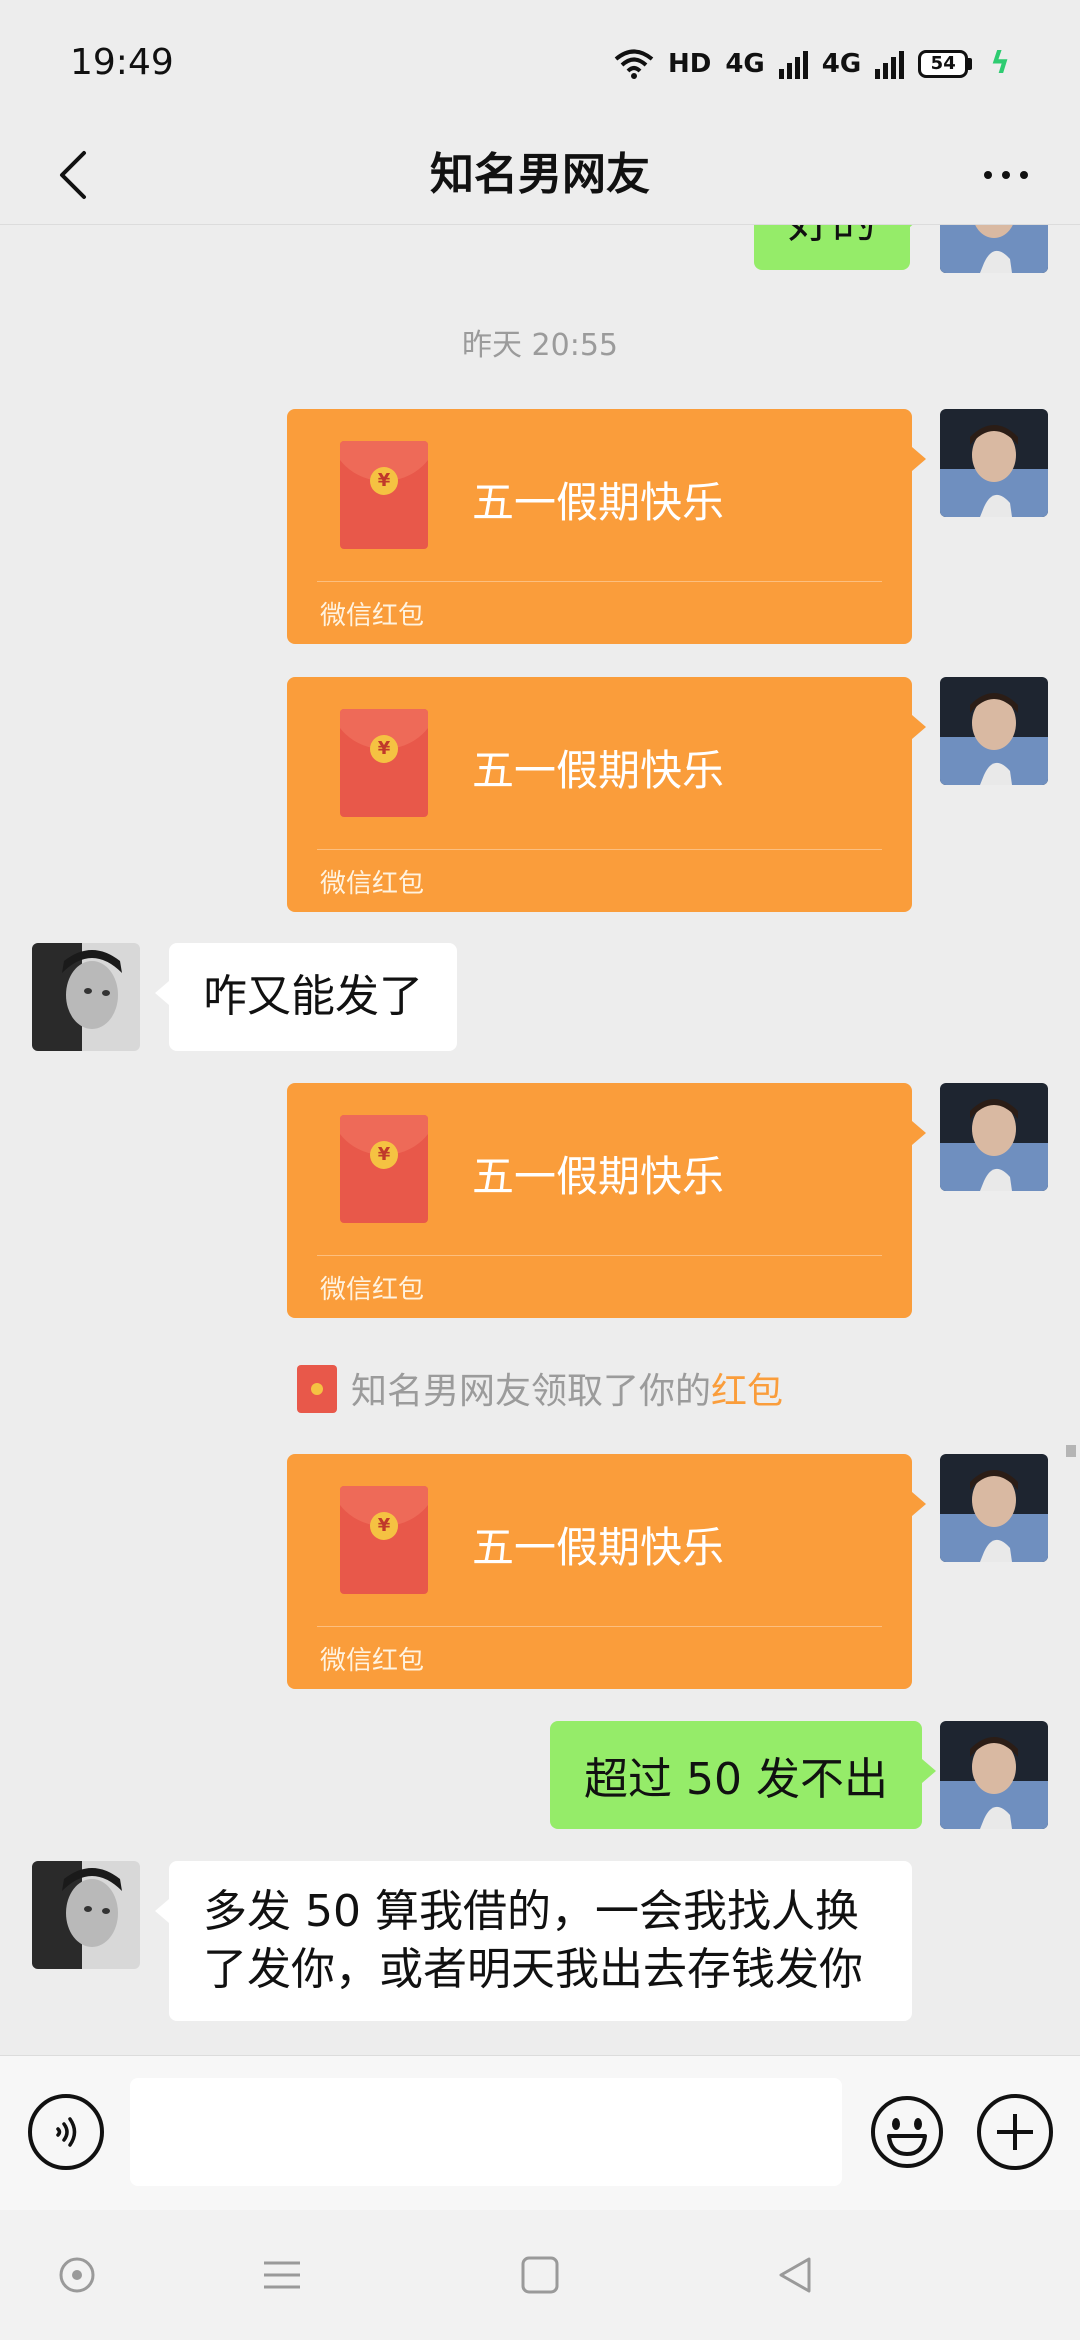  I want to click on square-icon, so click(540, 2275).